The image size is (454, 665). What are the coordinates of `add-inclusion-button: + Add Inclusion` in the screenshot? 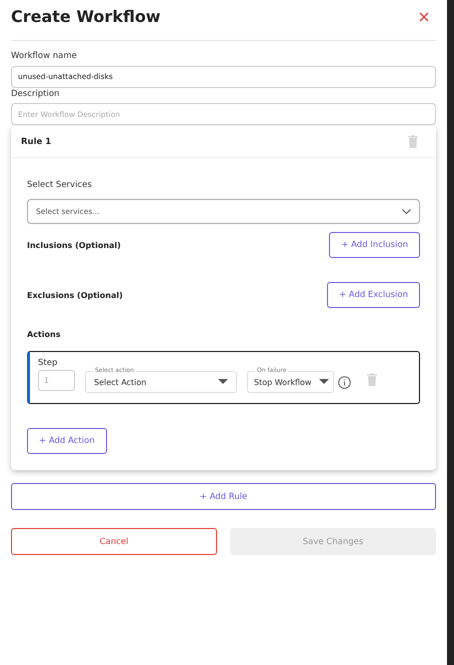 It's located at (374, 245).